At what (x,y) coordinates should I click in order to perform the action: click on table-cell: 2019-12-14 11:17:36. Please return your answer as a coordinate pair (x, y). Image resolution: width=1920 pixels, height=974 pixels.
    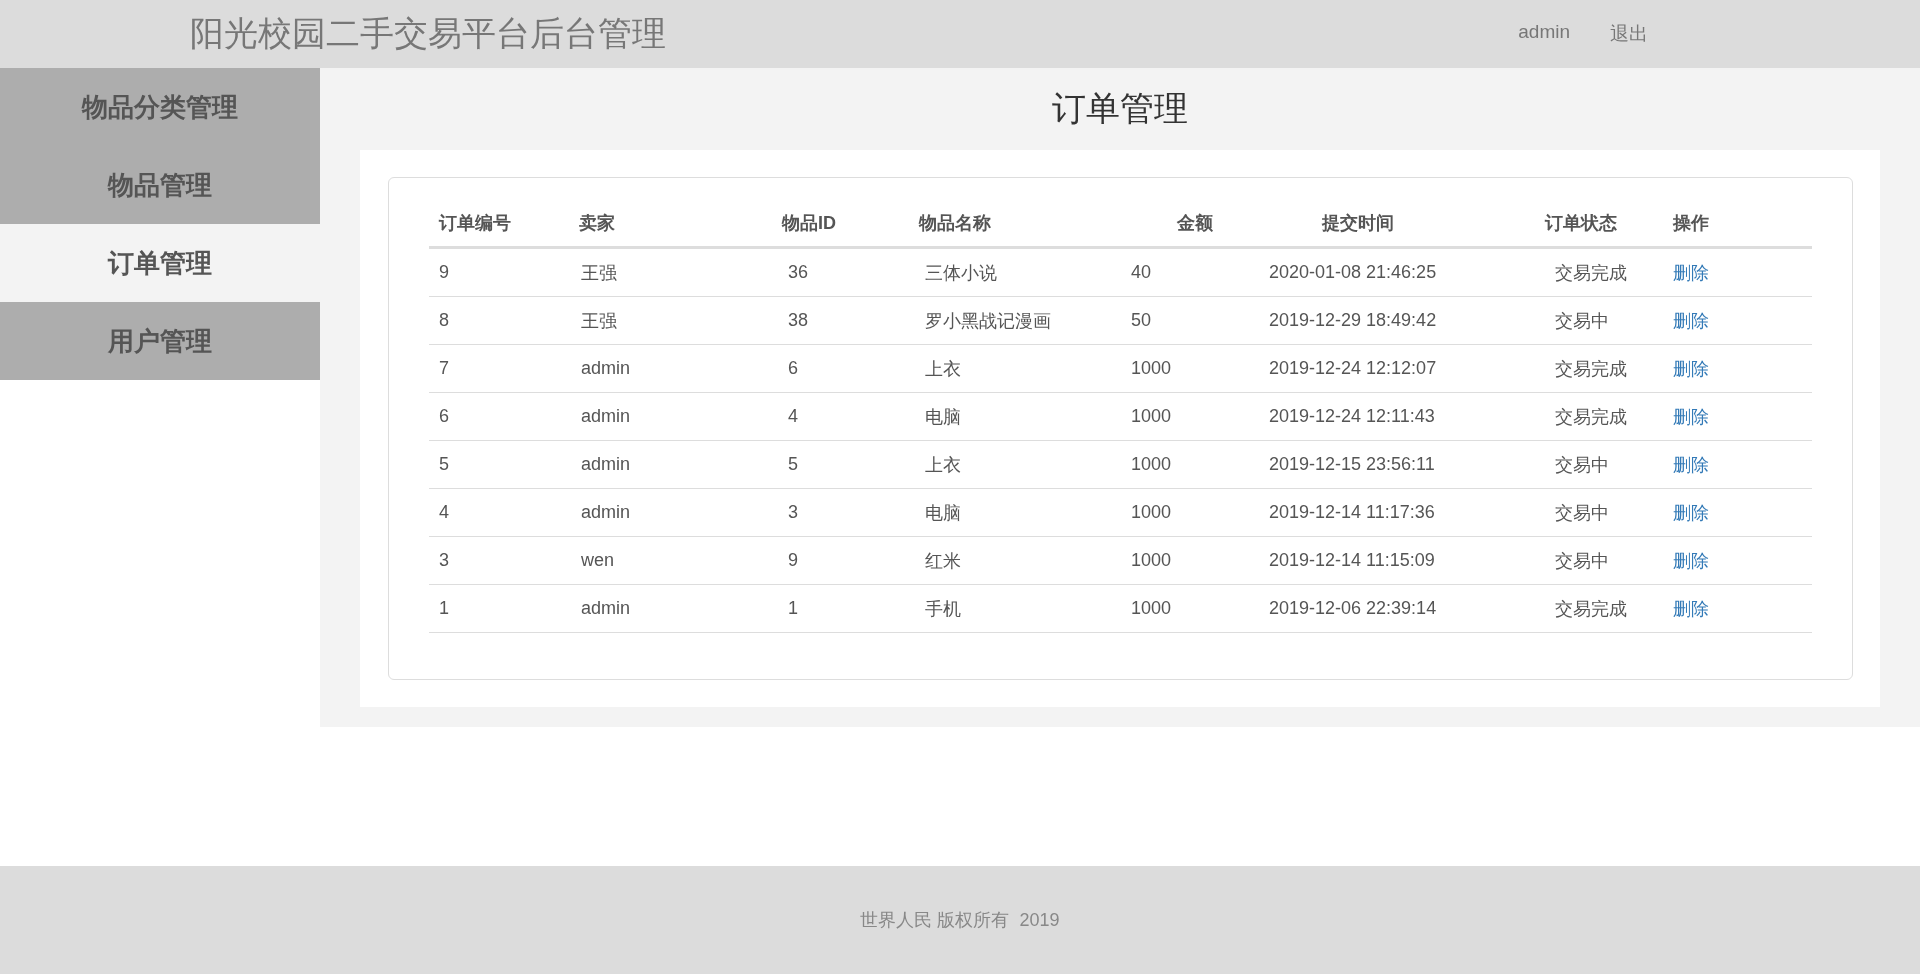
    Looking at the image, I should click on (1352, 512).